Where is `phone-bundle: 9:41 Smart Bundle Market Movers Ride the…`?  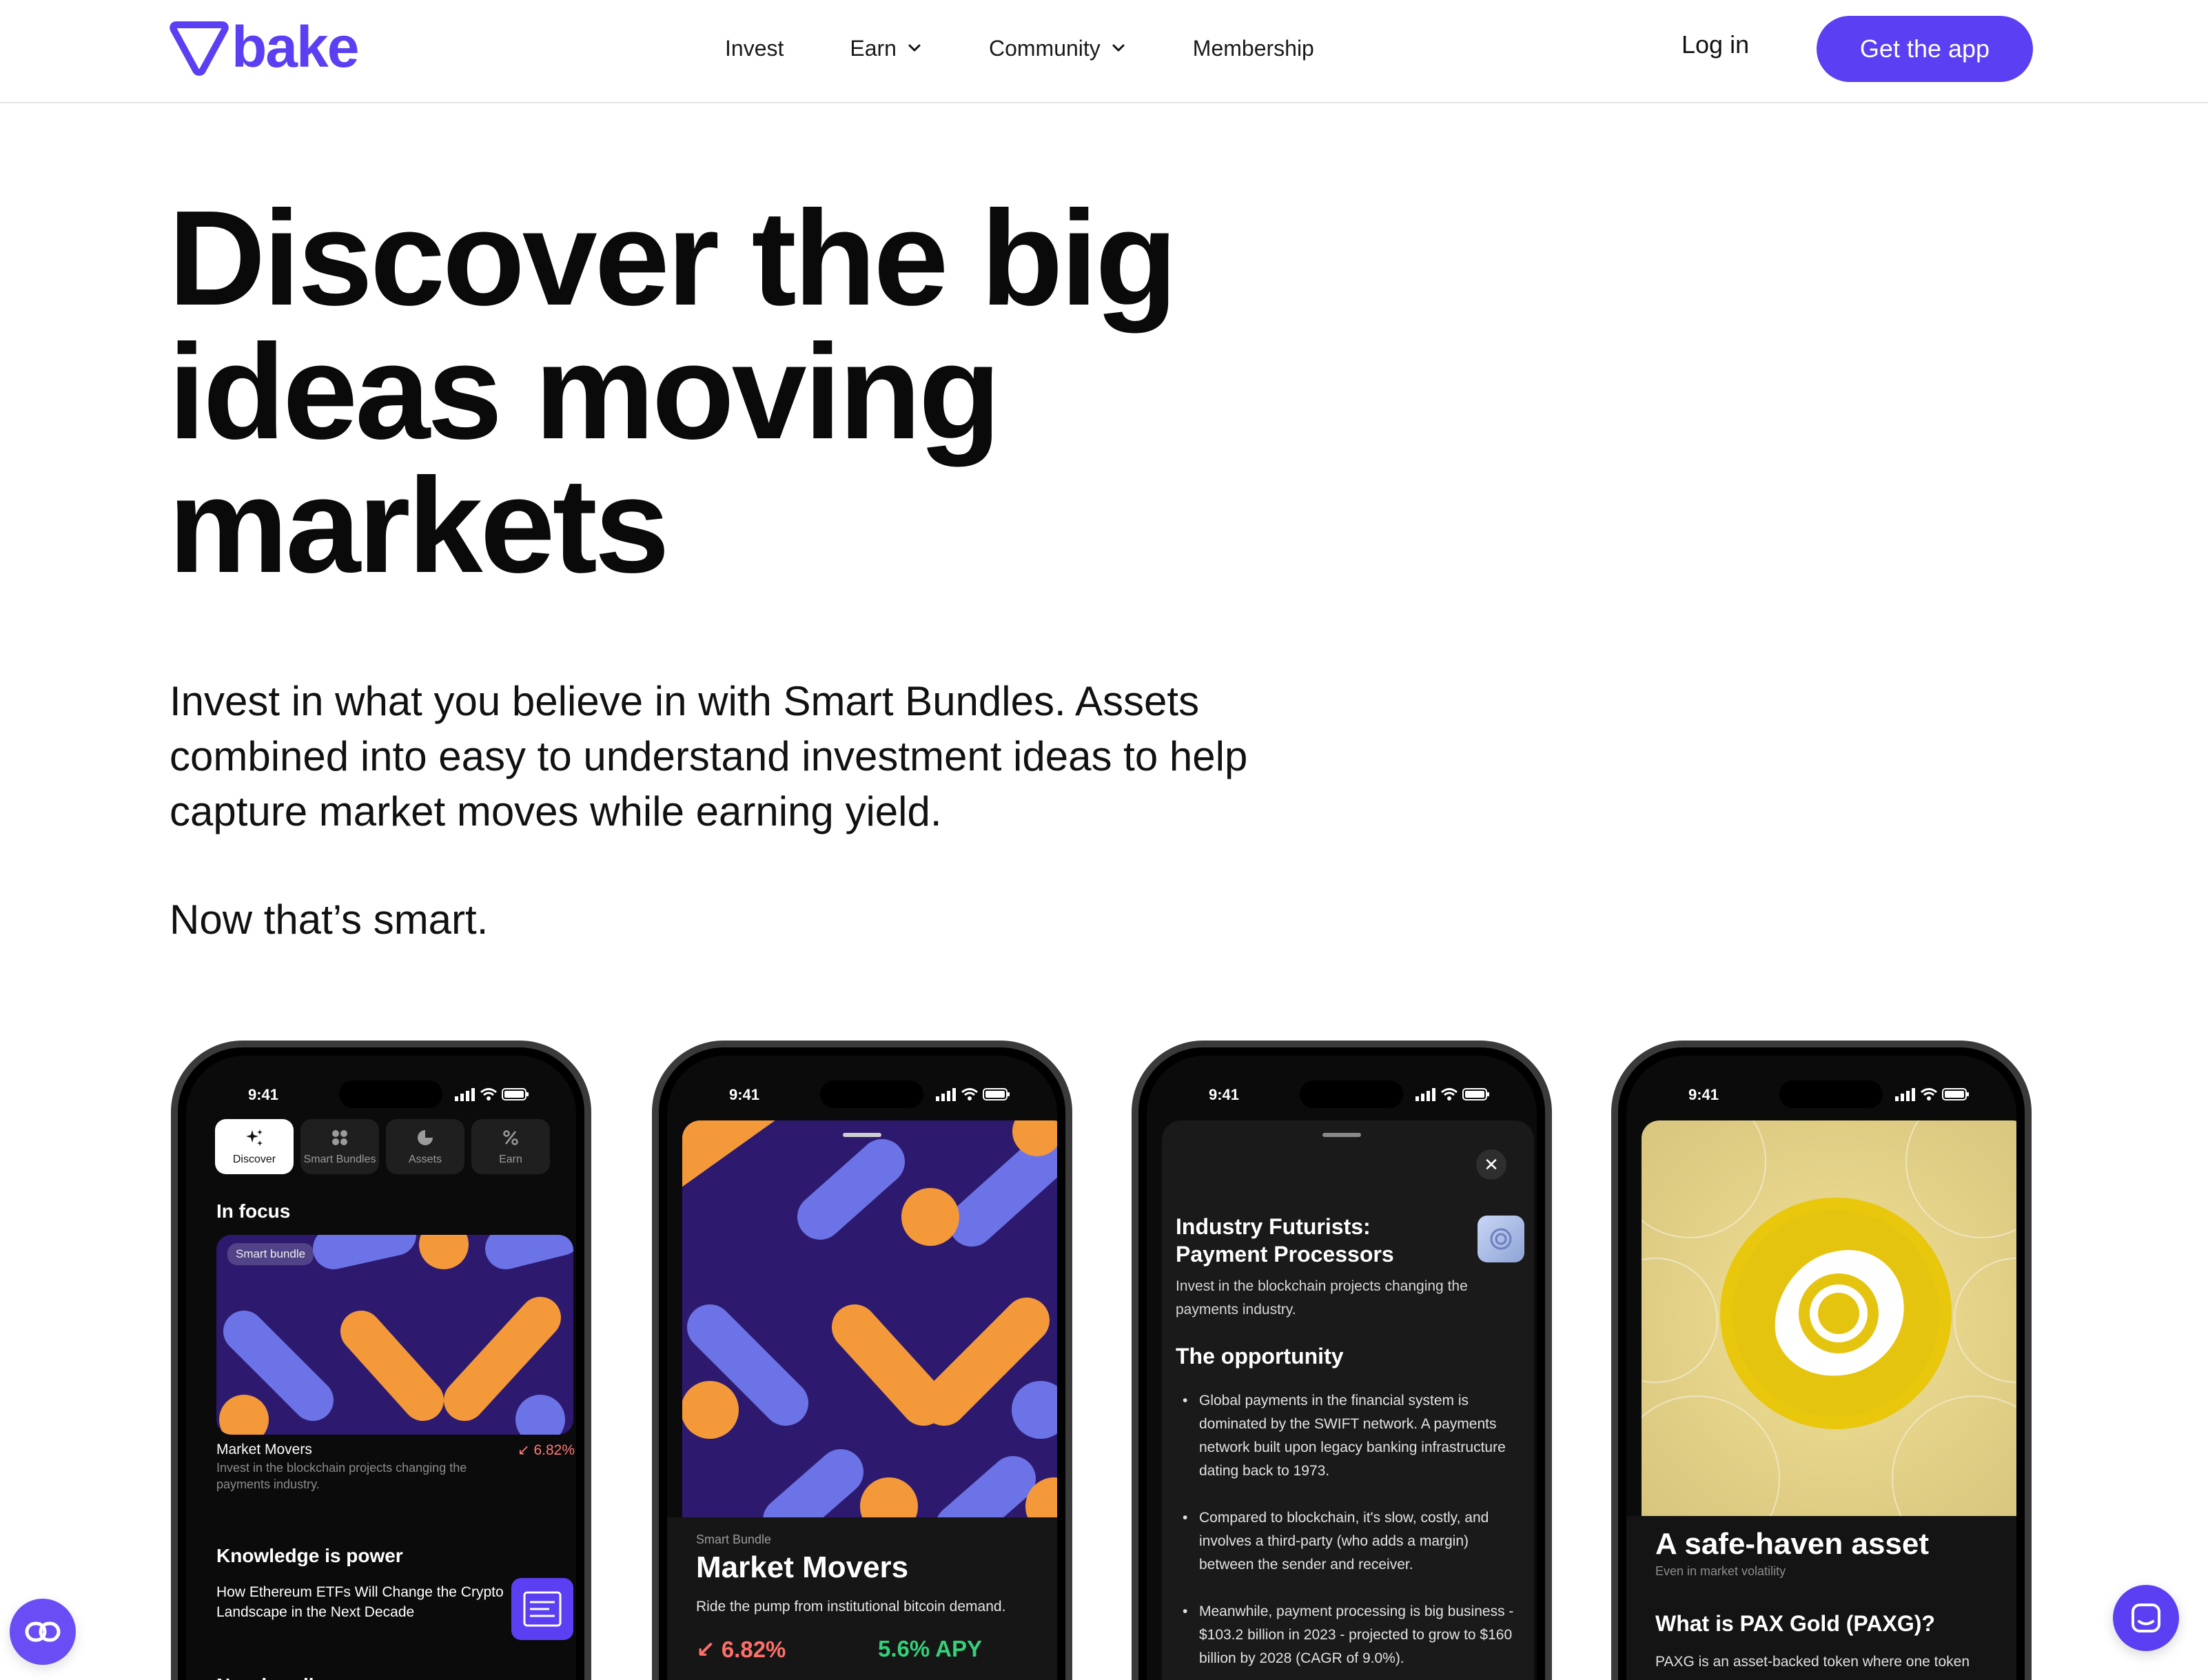
phone-bundle: 9:41 Smart Bundle Market Movers Ride the… is located at coordinates (862, 1360).